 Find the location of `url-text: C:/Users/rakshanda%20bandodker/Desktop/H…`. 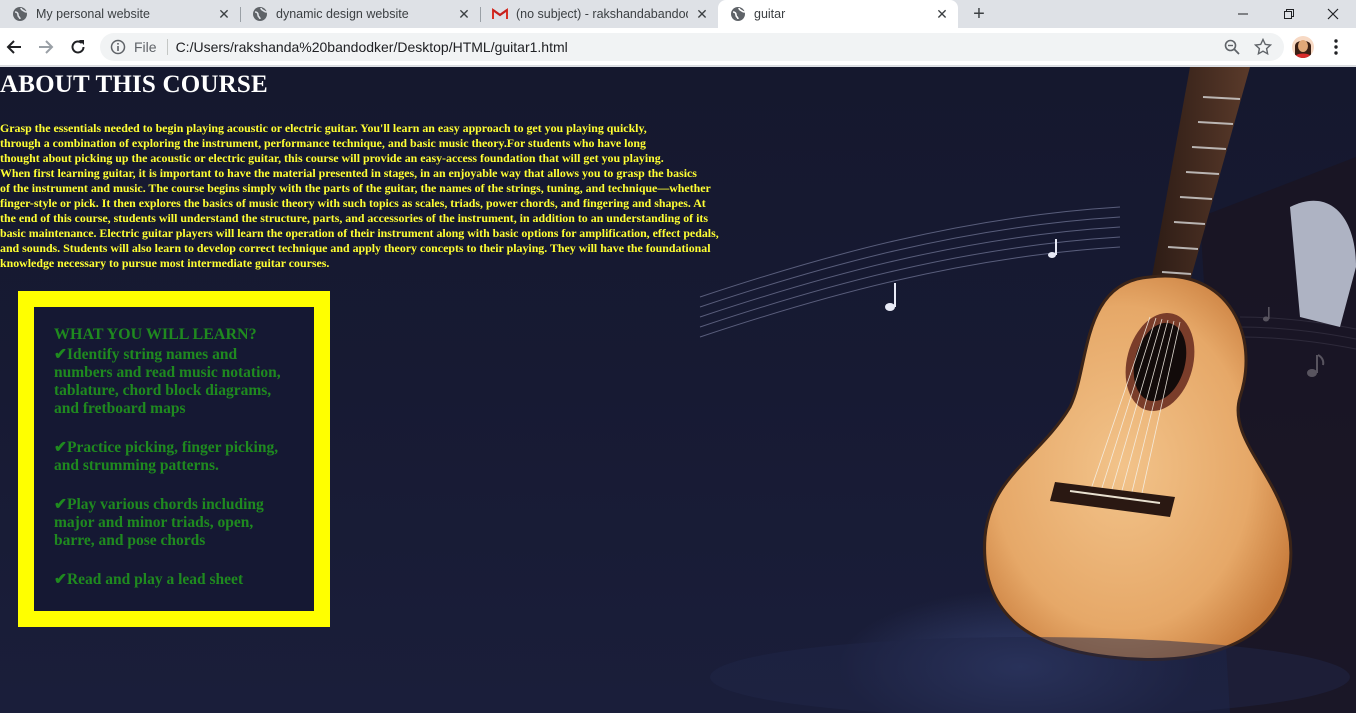

url-text: C:/Users/rakshanda%20bandodker/Desktop/H… is located at coordinates (372, 47).